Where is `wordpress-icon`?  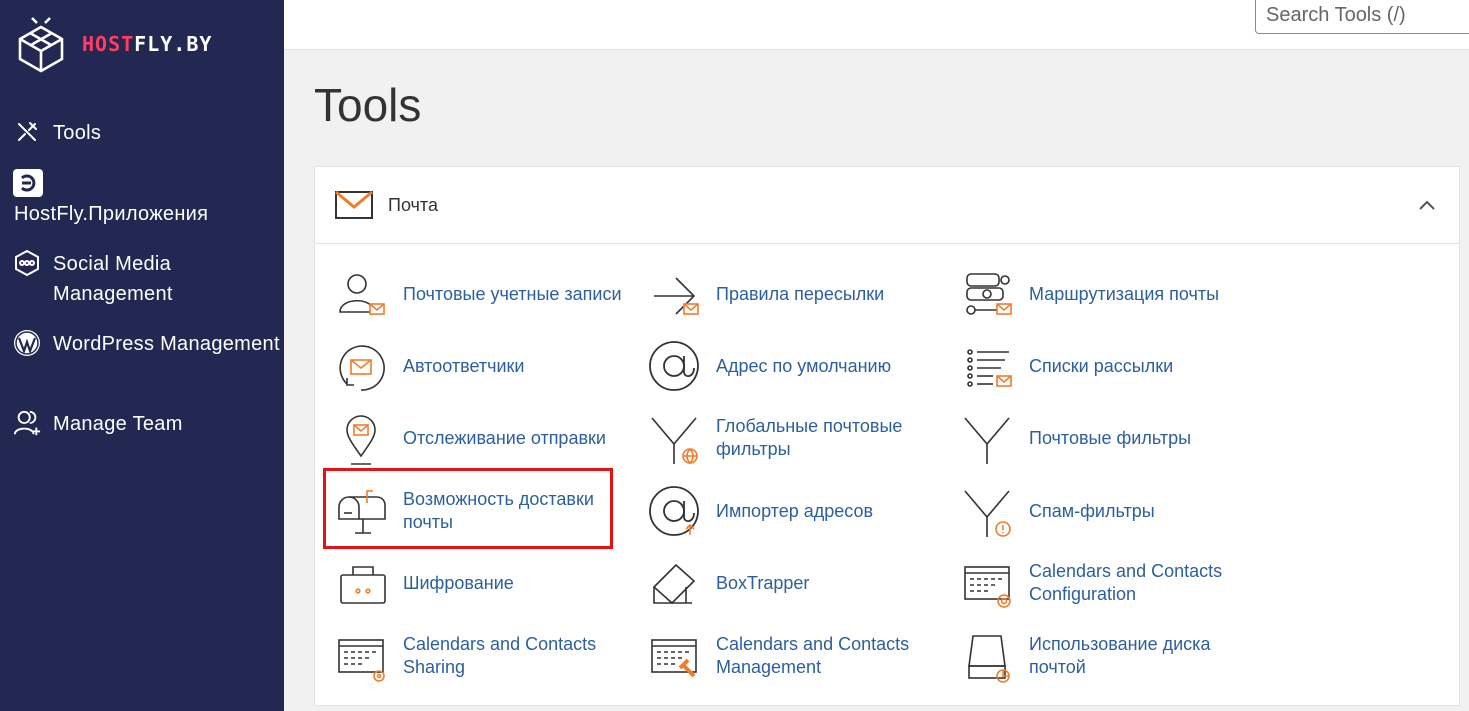 wordpress-icon is located at coordinates (27, 343).